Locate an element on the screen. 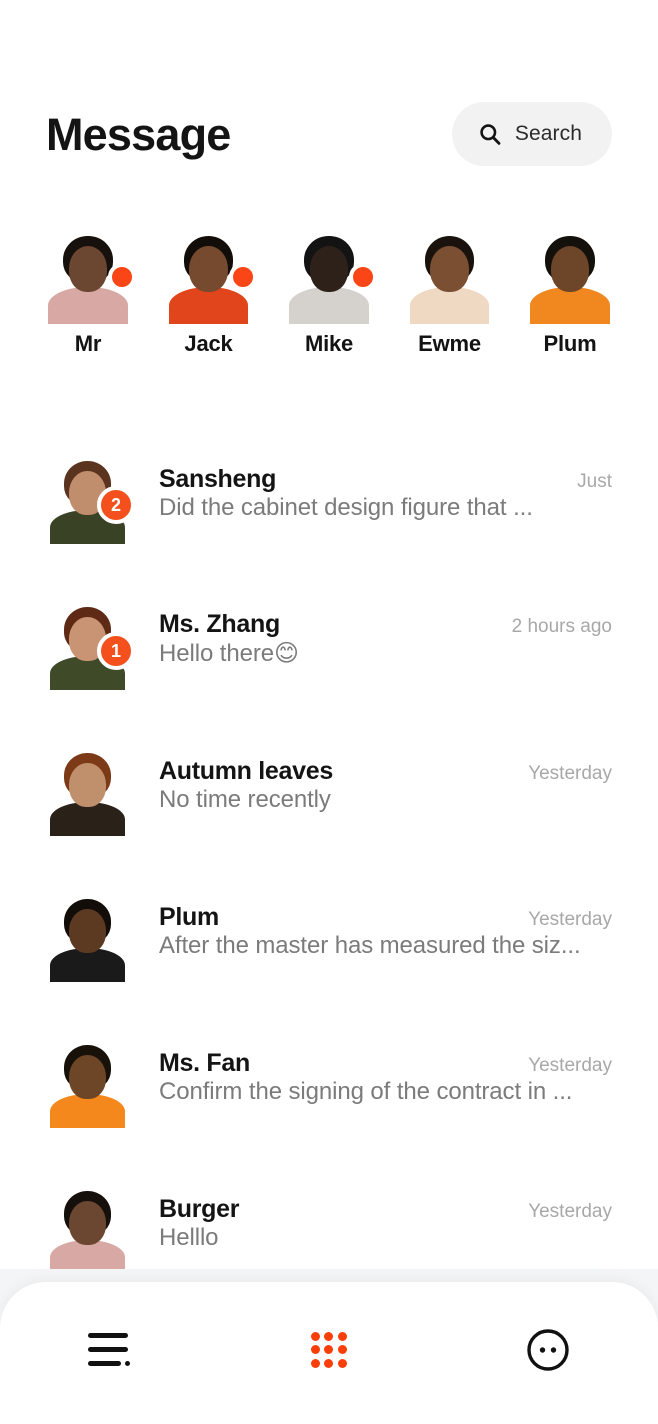  contact-name: Ms. Fan is located at coordinates (204, 1062).